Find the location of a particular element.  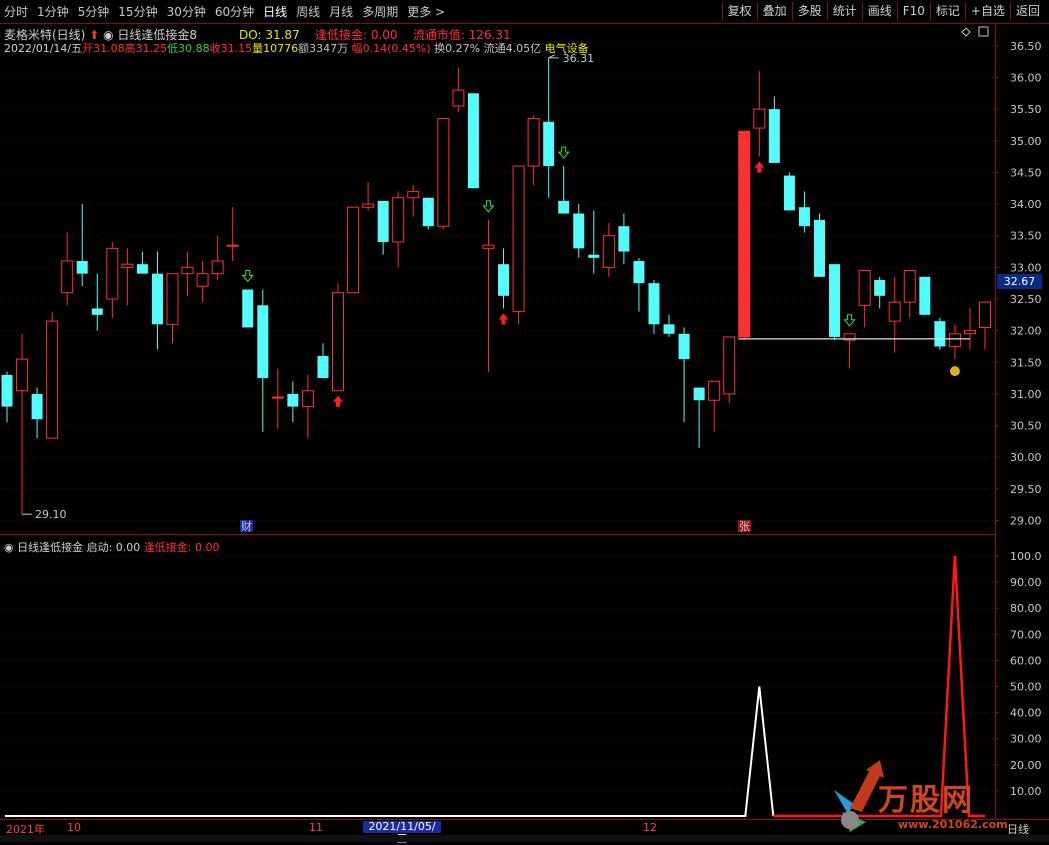

settings-circle-icon: ◉ is located at coordinates (9, 547).